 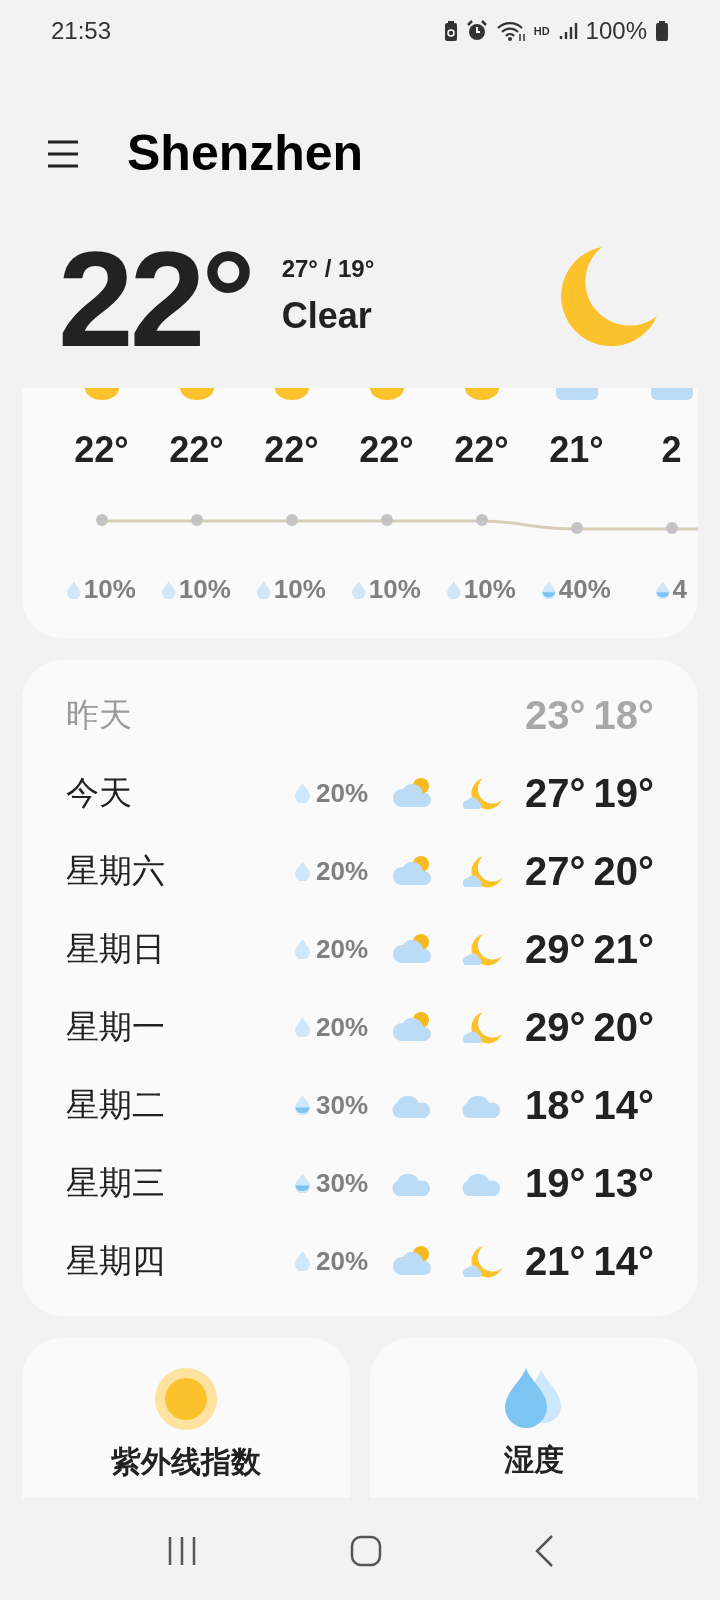 I want to click on day-label: 星期二, so click(x=115, y=1105).